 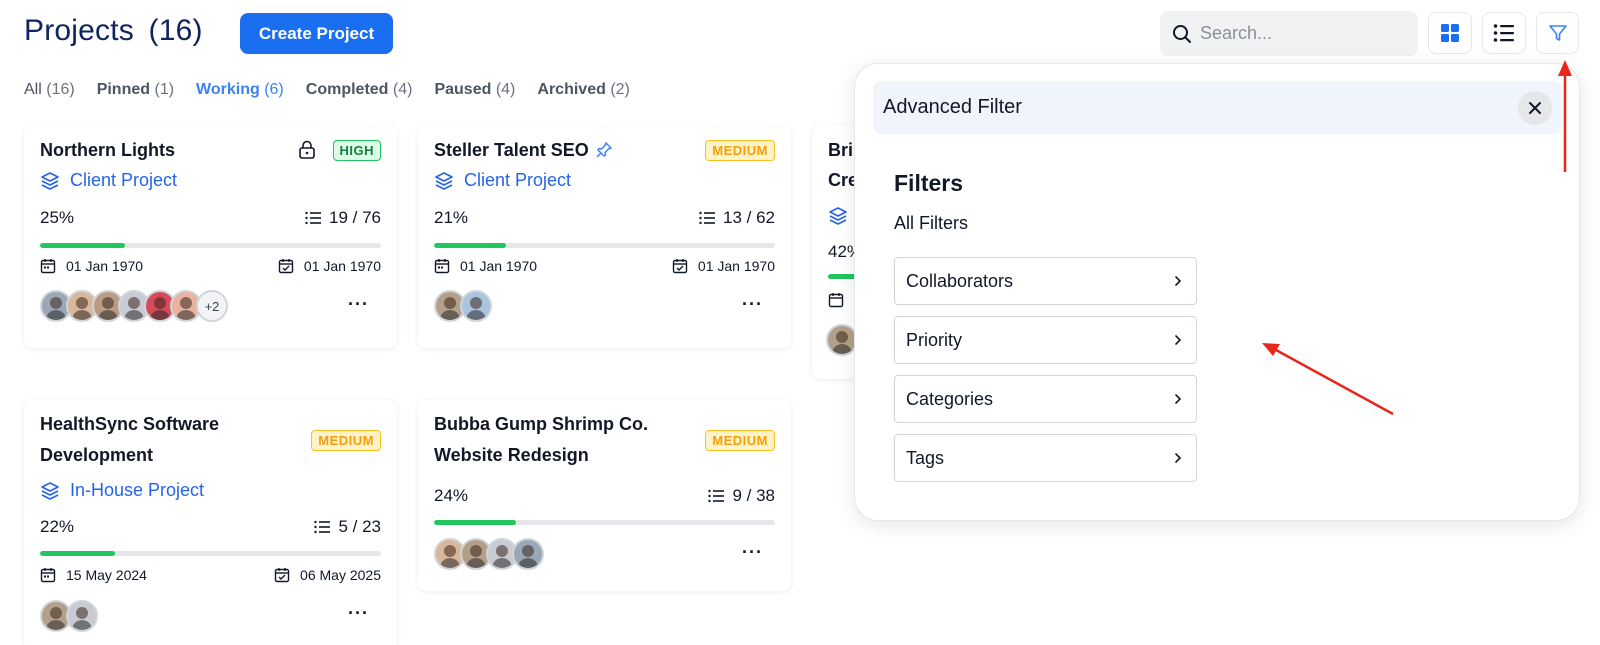 What do you see at coordinates (134, 306) in the screenshot?
I see `collaborator-avatars: +2` at bounding box center [134, 306].